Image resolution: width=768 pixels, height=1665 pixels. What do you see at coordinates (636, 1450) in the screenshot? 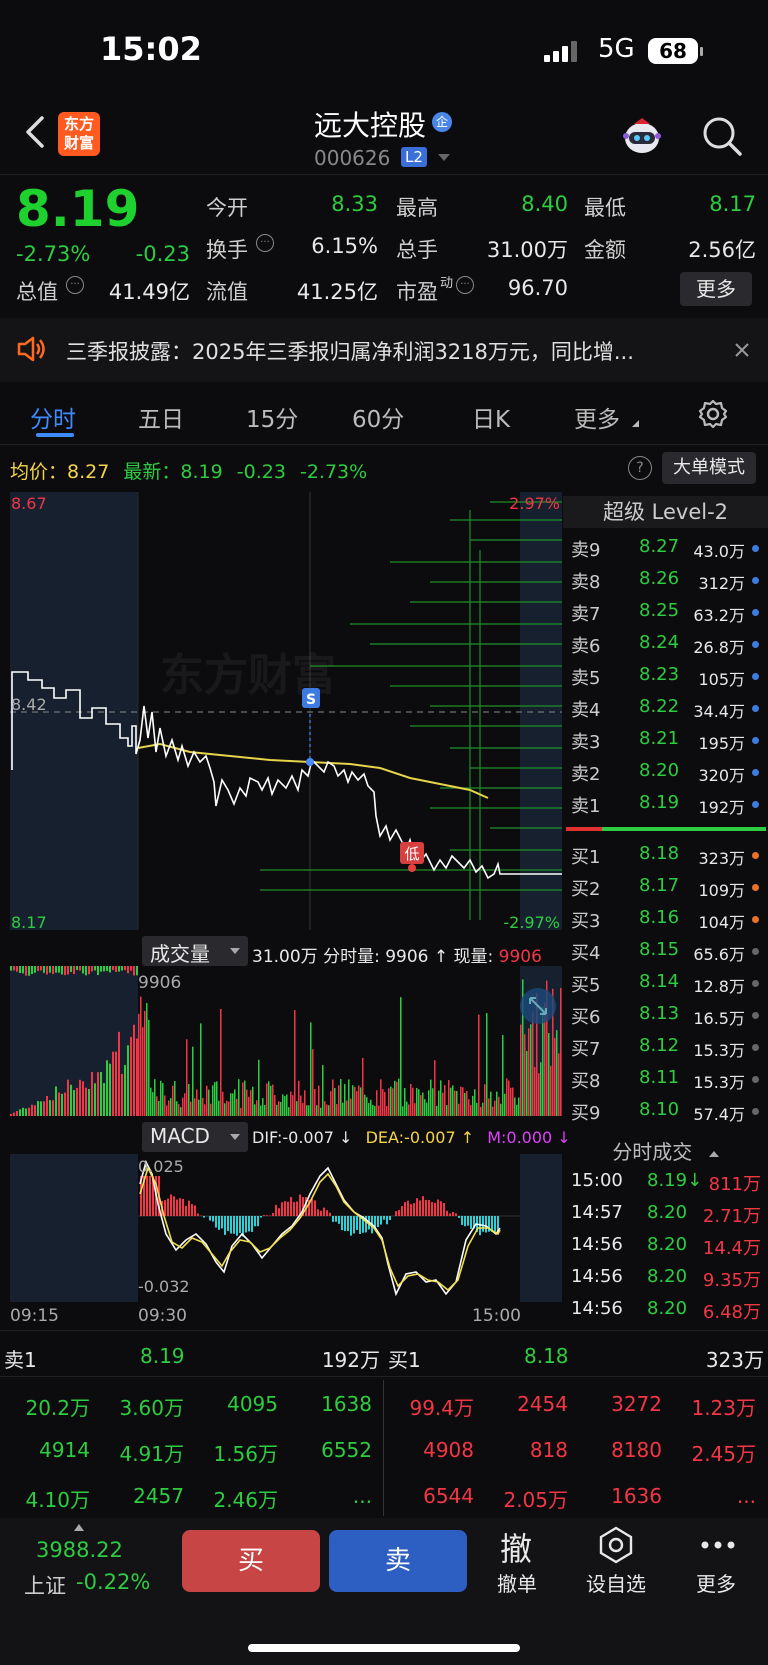
I see `queue-cell: 8180` at bounding box center [636, 1450].